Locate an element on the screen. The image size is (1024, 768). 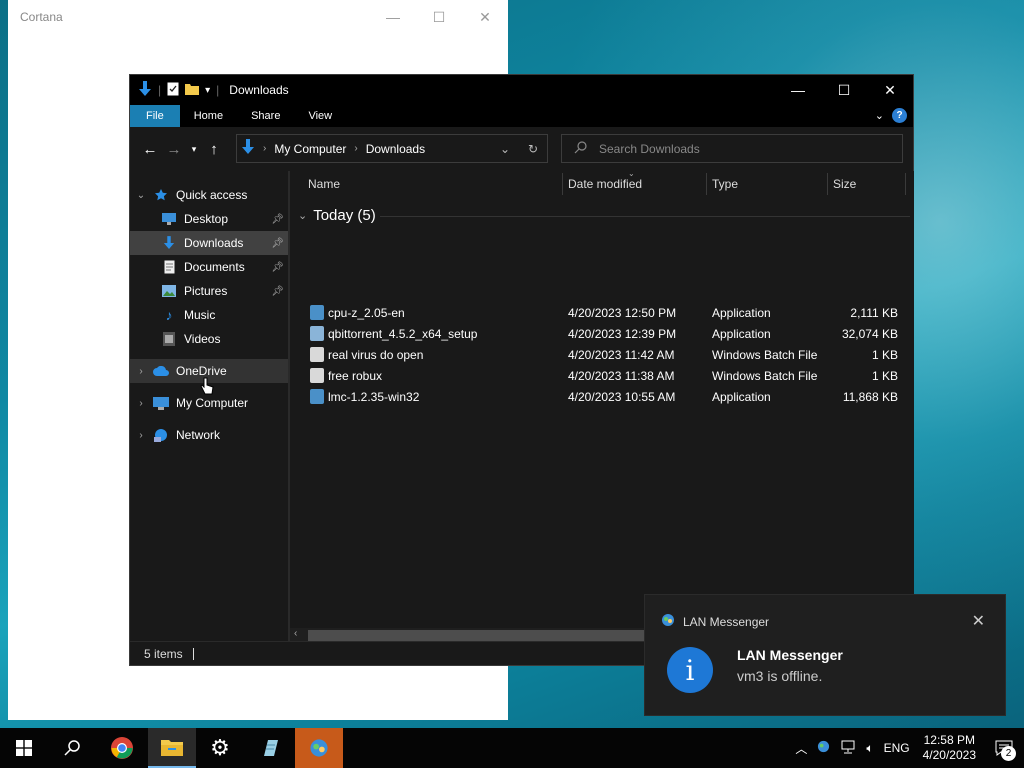
file-type: Windows Batch File is located at coordinates (765, 355).